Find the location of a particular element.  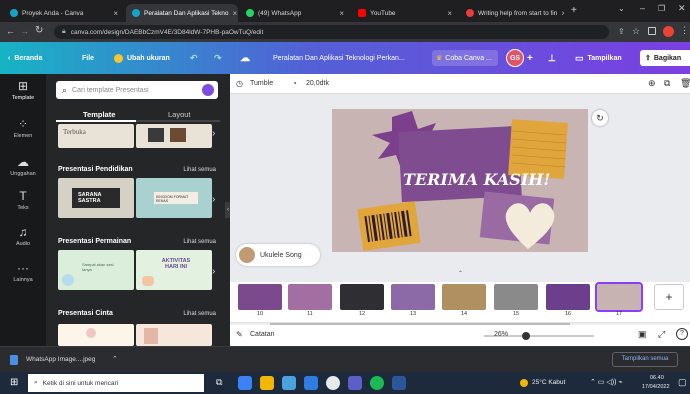

page-scroll-thumb is located at coordinates (420, 324).